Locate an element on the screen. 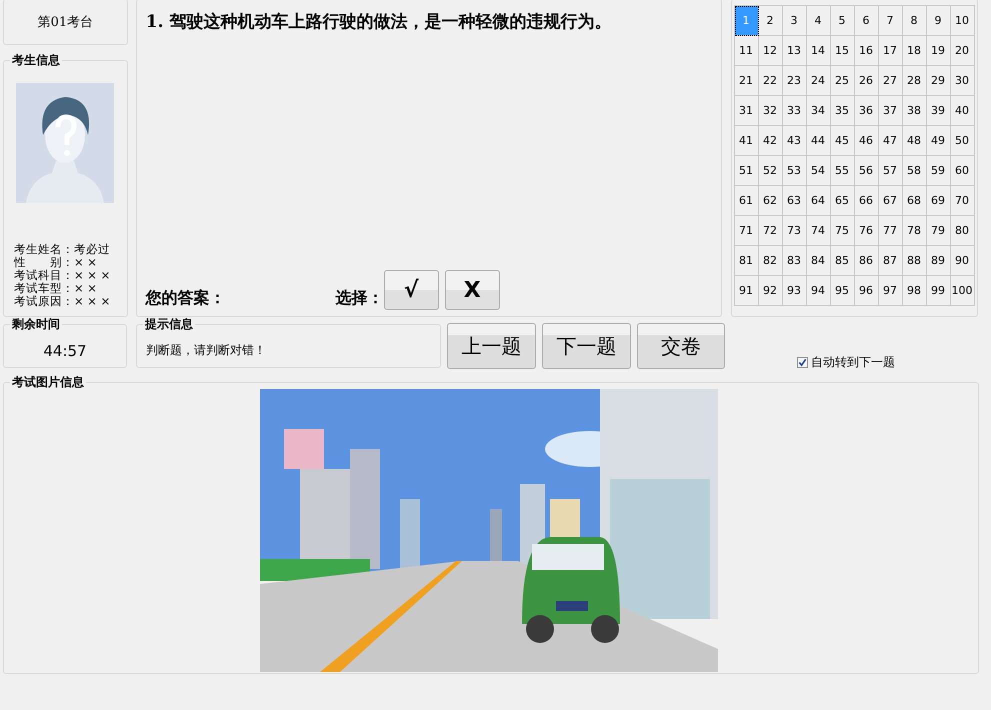 This screenshot has height=710, width=991. question-number-cell: 66 is located at coordinates (866, 201).